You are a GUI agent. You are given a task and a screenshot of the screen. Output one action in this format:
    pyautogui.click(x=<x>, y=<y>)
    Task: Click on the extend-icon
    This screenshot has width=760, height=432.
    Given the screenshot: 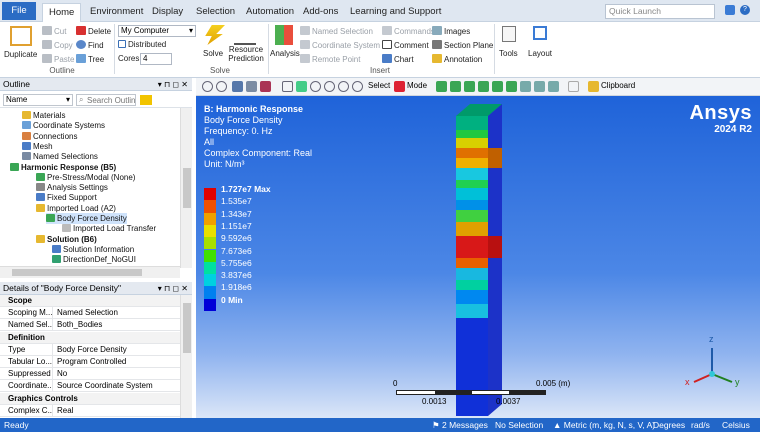 What is the action you would take?
    pyautogui.click(x=525, y=86)
    